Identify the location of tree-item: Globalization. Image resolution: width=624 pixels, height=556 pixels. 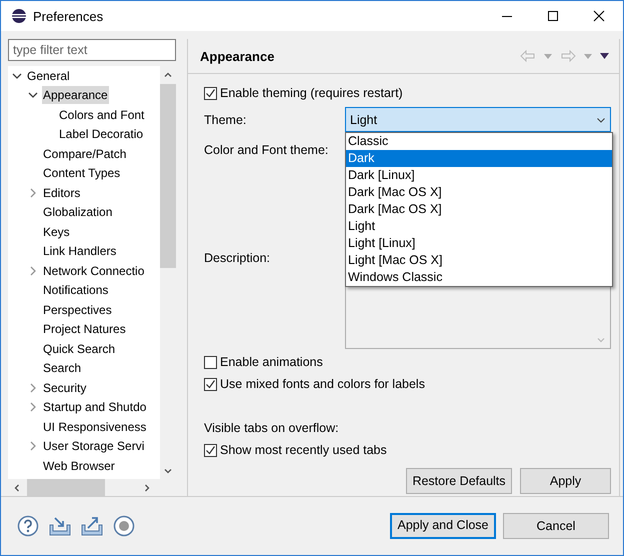
(78, 212).